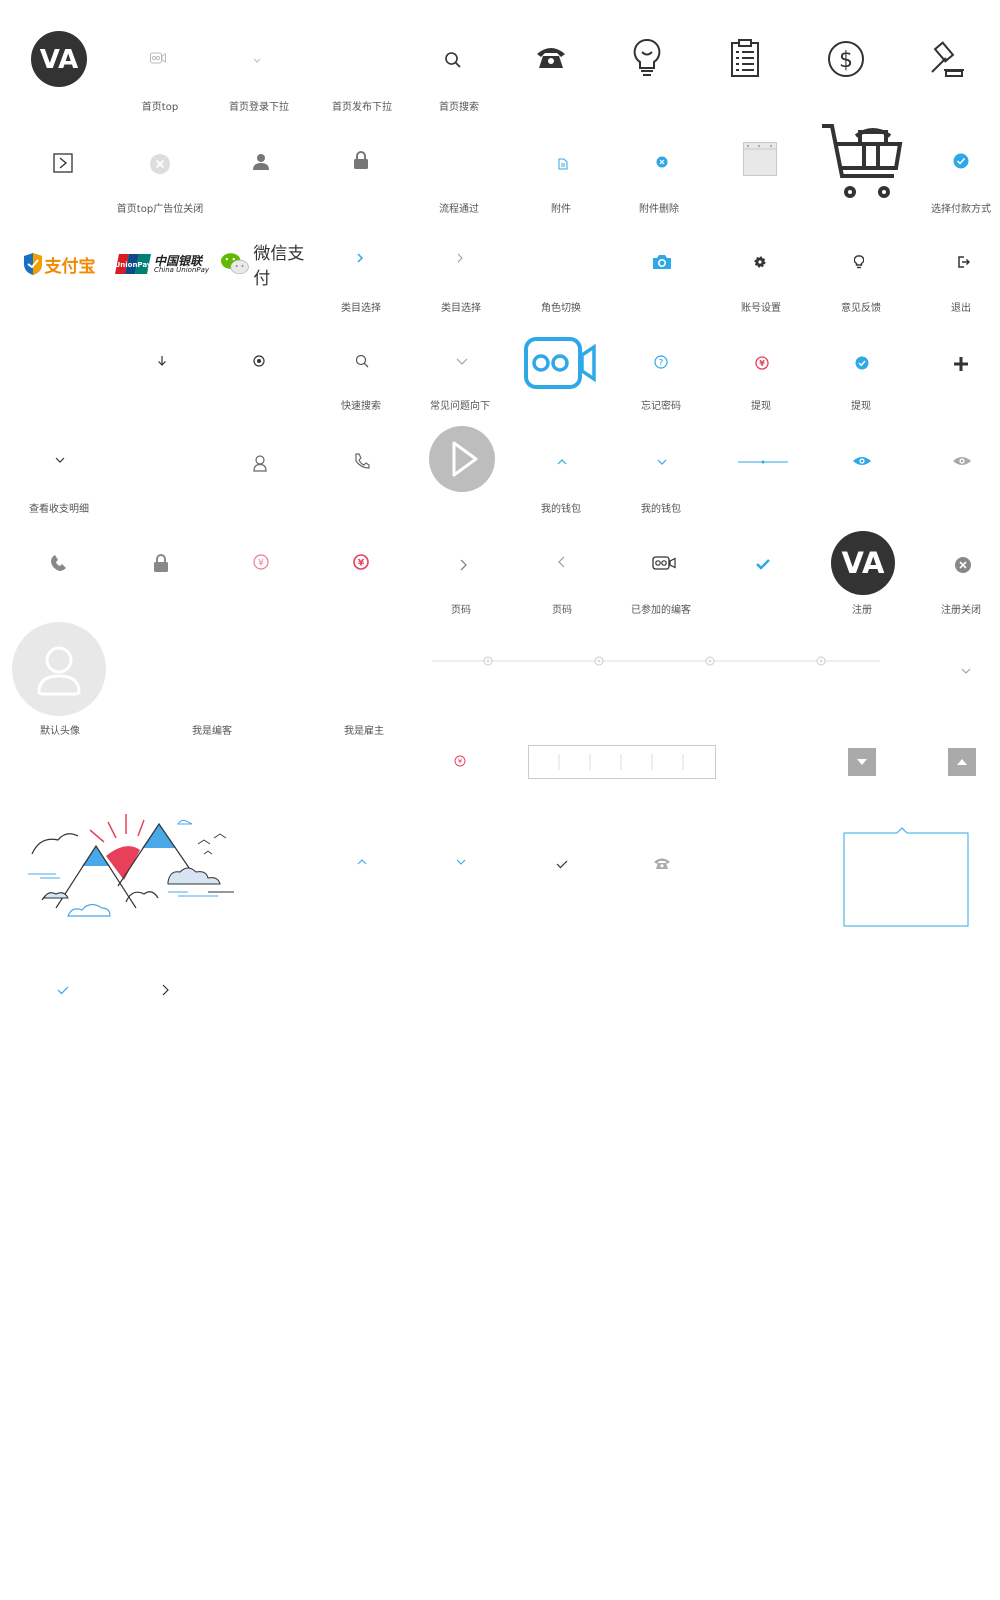 This screenshot has width=1000, height=1600. Describe the element at coordinates (160, 107) in the screenshot. I see `label-home-top: 首页top` at that location.